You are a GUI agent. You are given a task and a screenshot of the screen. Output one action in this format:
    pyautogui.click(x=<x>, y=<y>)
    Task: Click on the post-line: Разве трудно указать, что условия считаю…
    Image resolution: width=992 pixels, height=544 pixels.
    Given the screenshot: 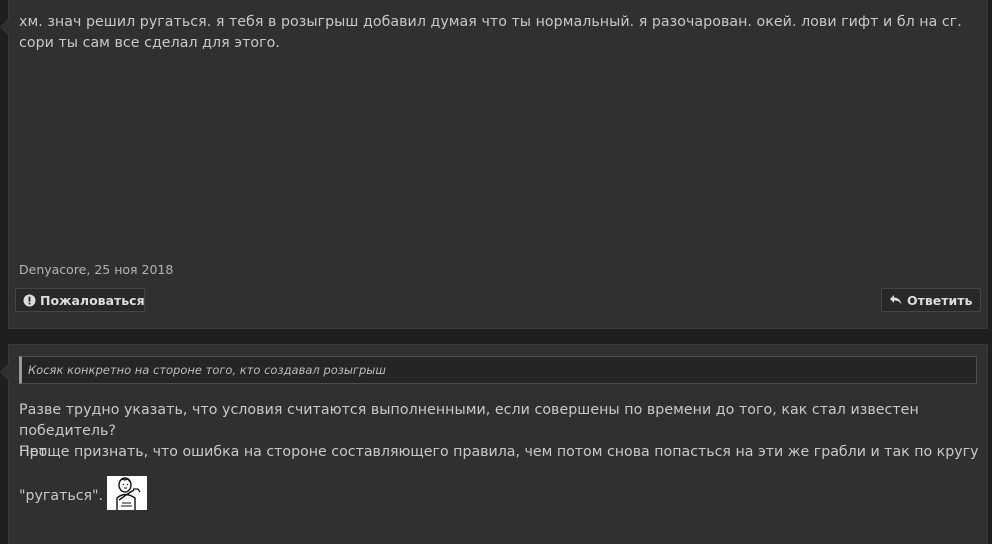 What is the action you would take?
    pyautogui.click(x=471, y=420)
    